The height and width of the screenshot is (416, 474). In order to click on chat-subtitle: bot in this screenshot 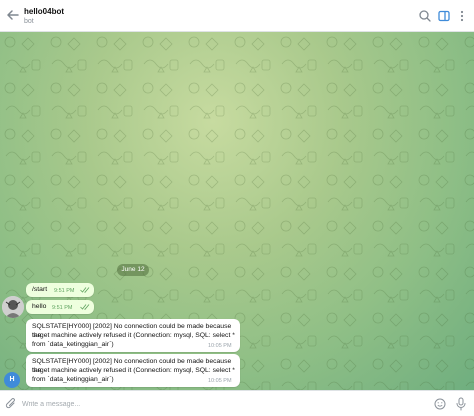, I will do `click(29, 21)`.